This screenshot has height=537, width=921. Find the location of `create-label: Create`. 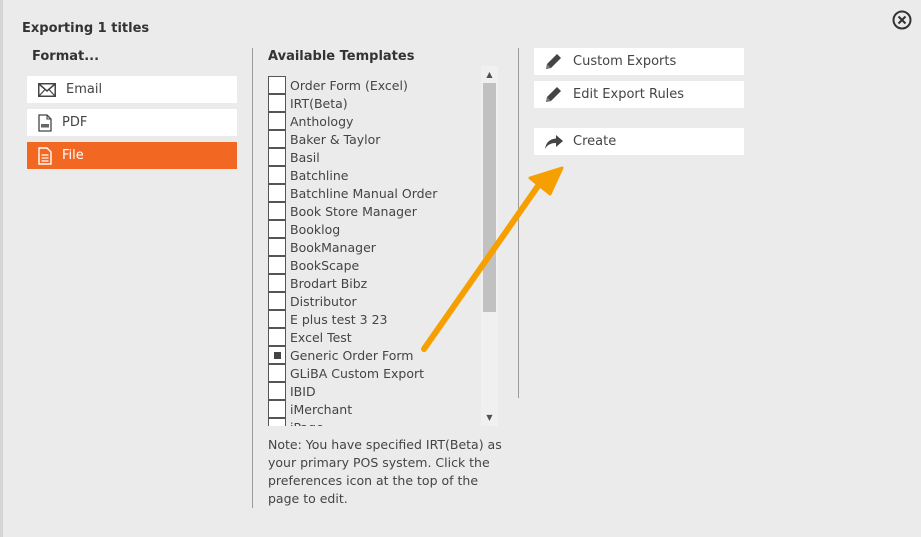

create-label: Create is located at coordinates (595, 141).